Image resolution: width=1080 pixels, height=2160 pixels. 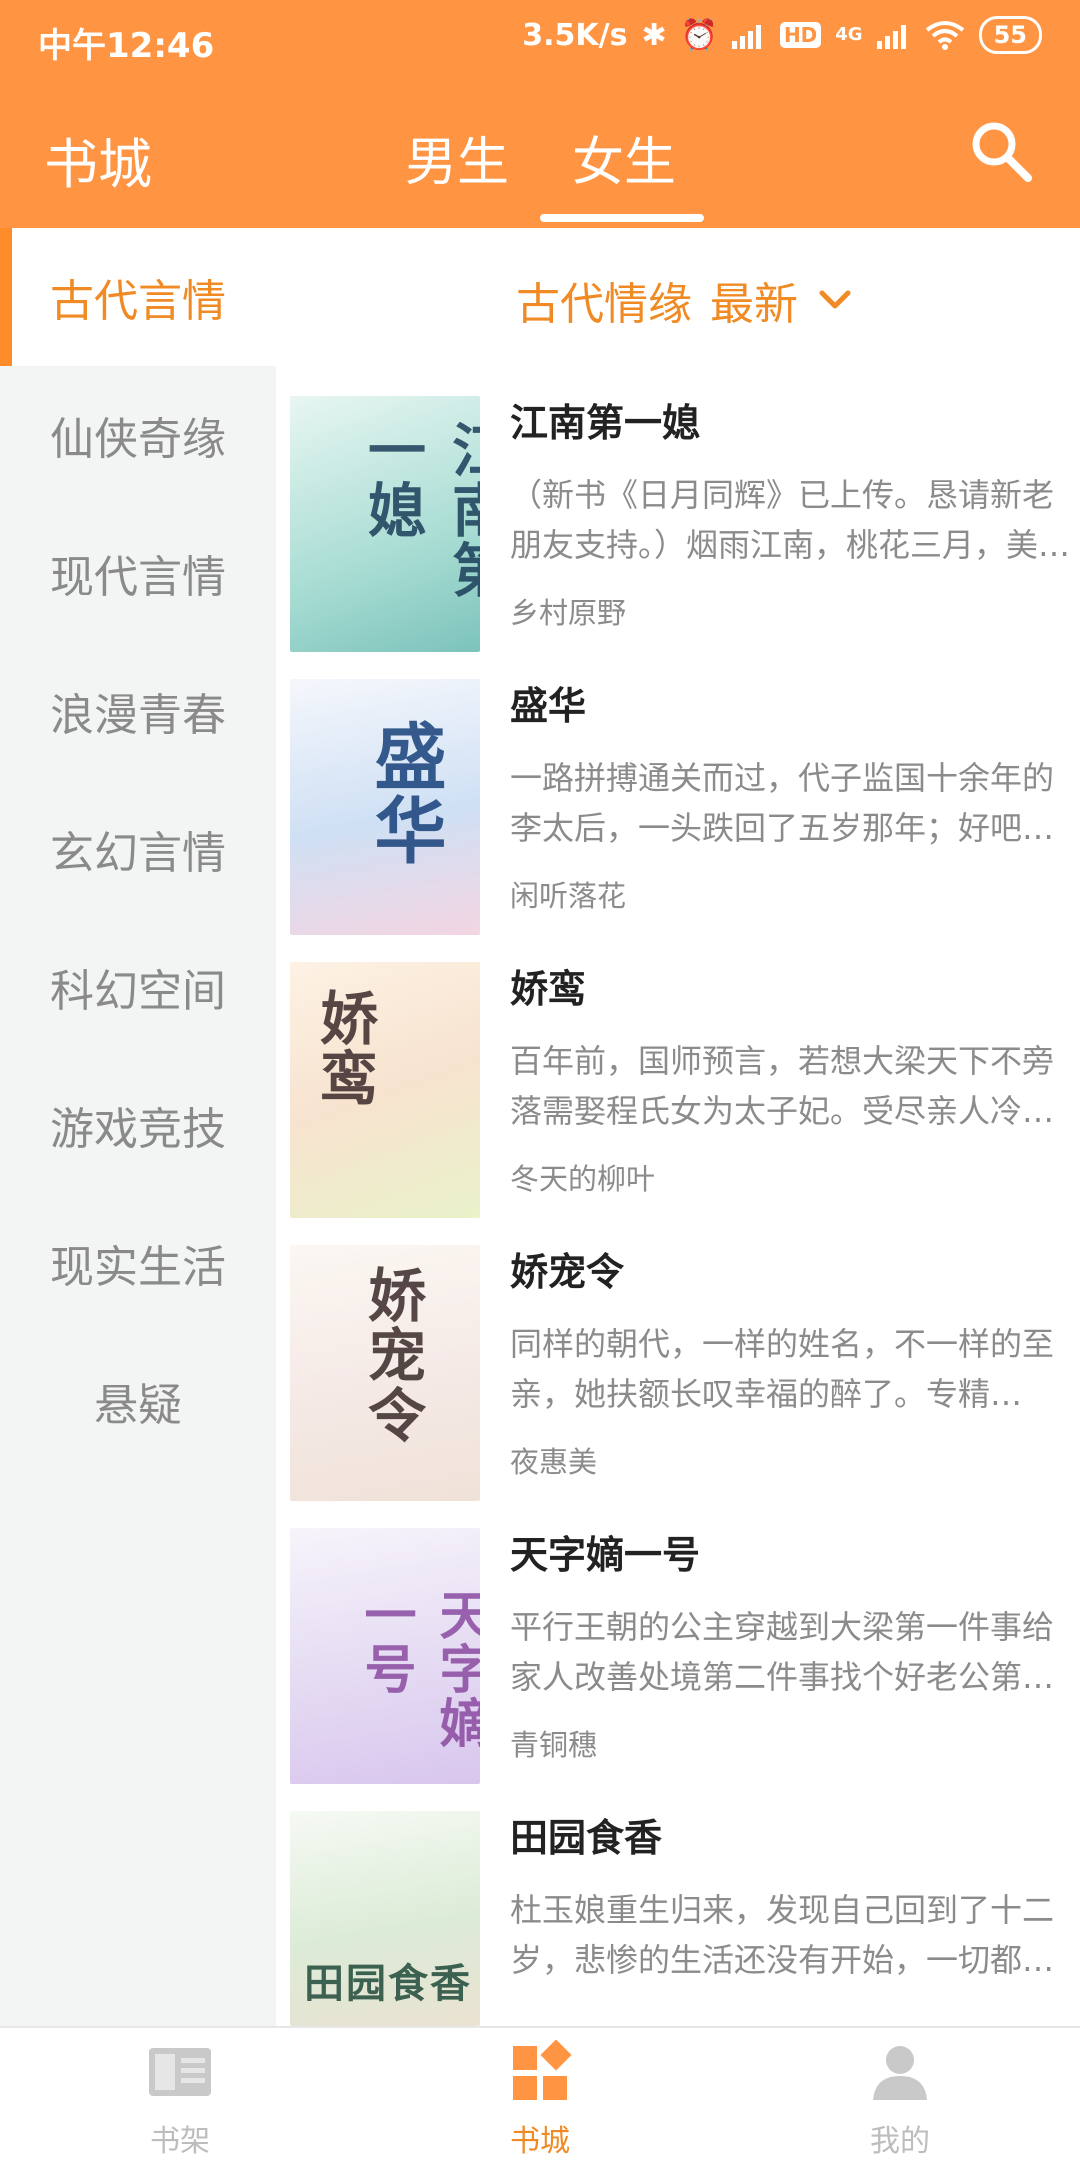 I want to click on book-author: 冬天的柳叶, so click(x=583, y=1179).